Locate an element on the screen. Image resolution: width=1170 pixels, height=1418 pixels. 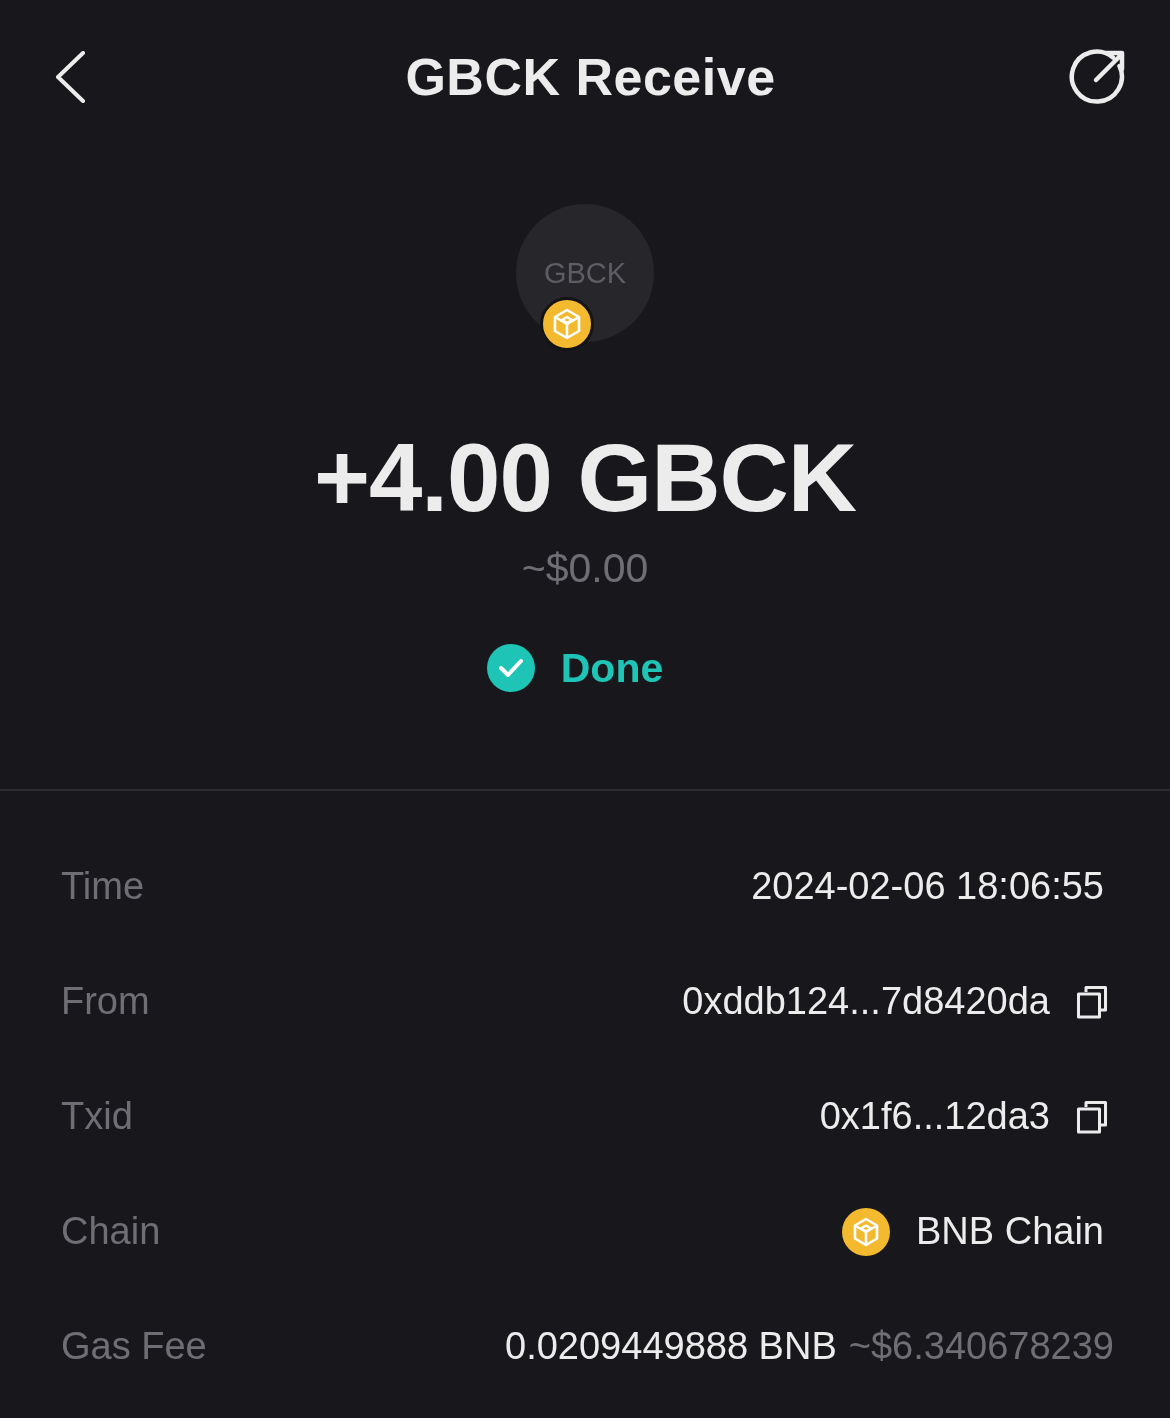
back-icon is located at coordinates (70, 77).